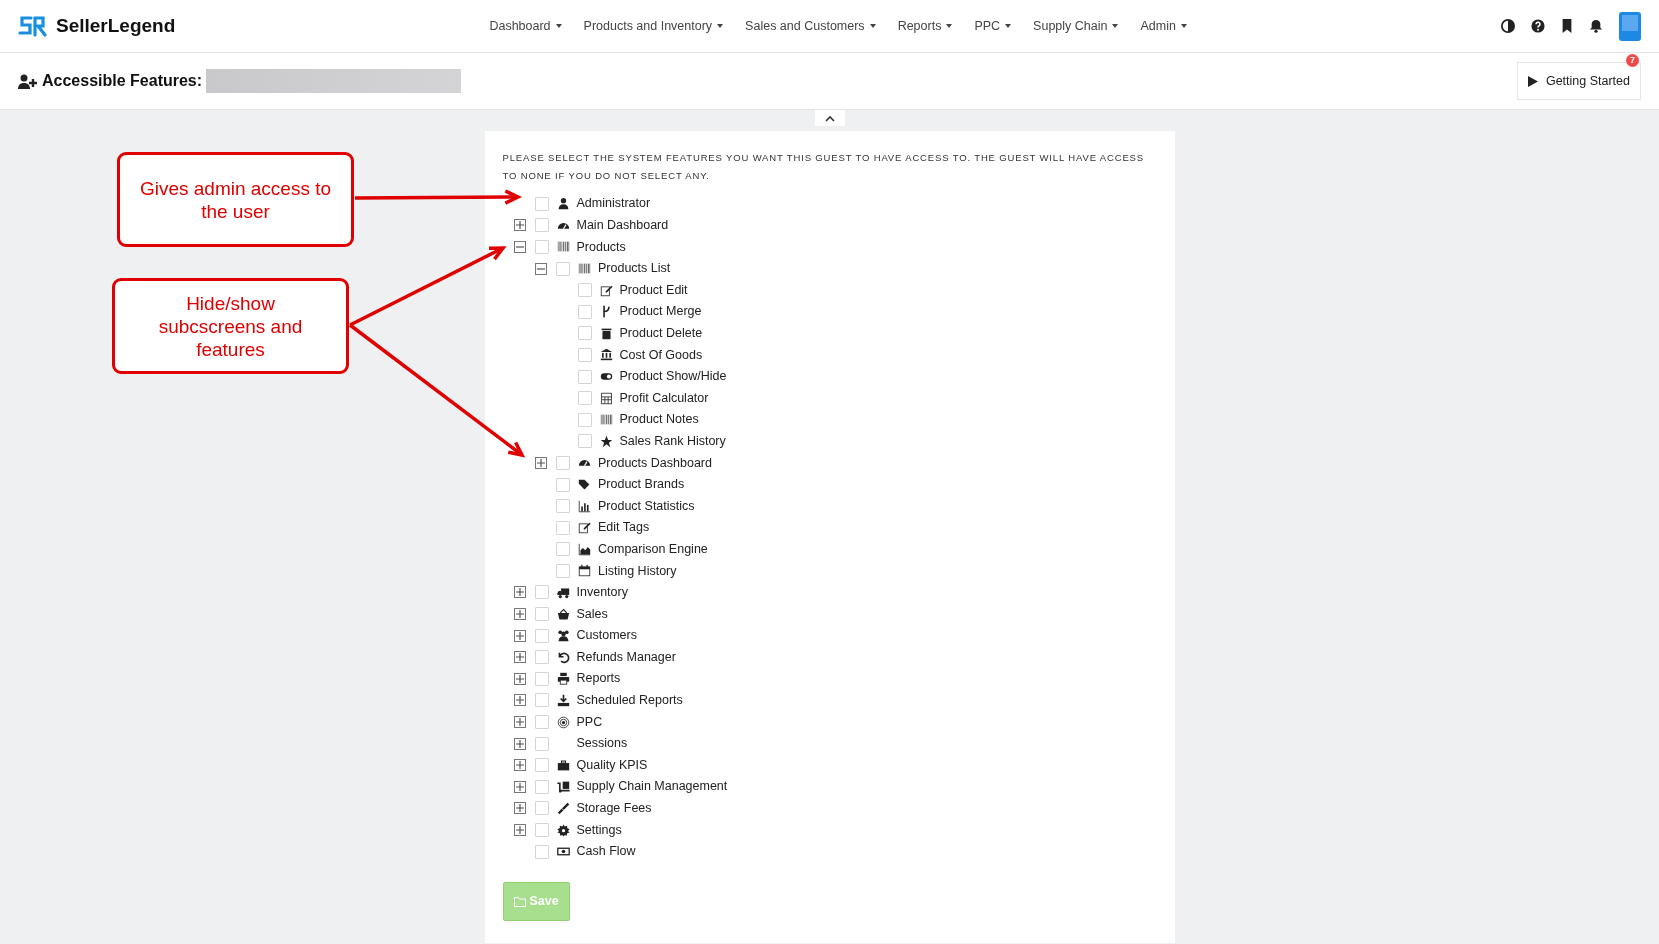 The image size is (1659, 944). I want to click on tree-label: Products List, so click(634, 269).